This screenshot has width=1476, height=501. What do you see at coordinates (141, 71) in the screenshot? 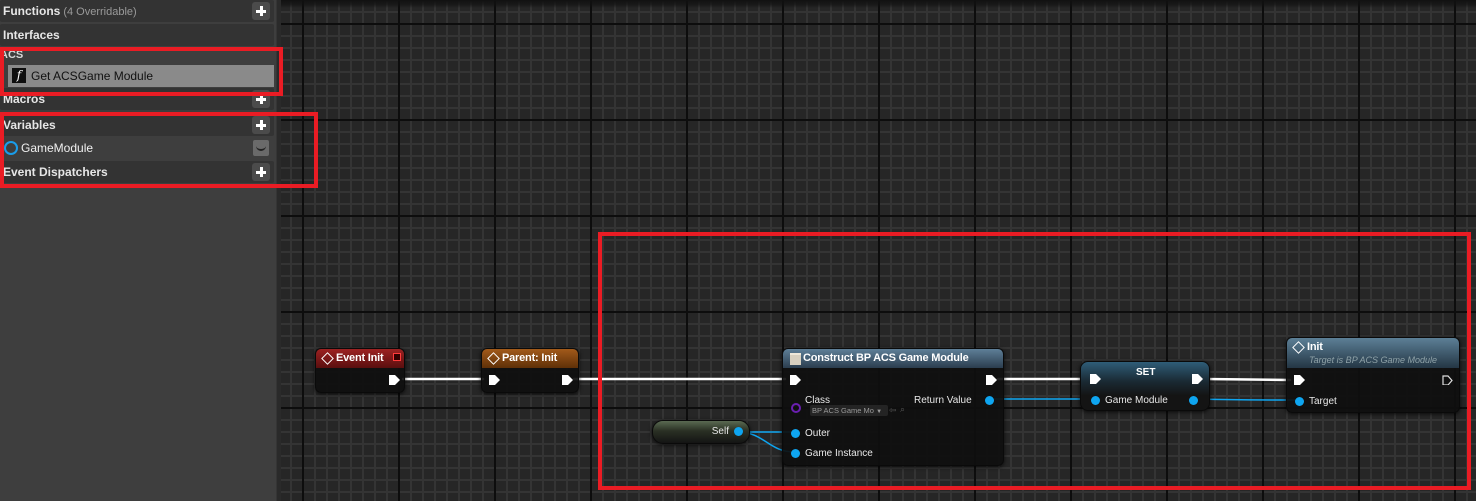
I see `highlight-box-interface` at bounding box center [141, 71].